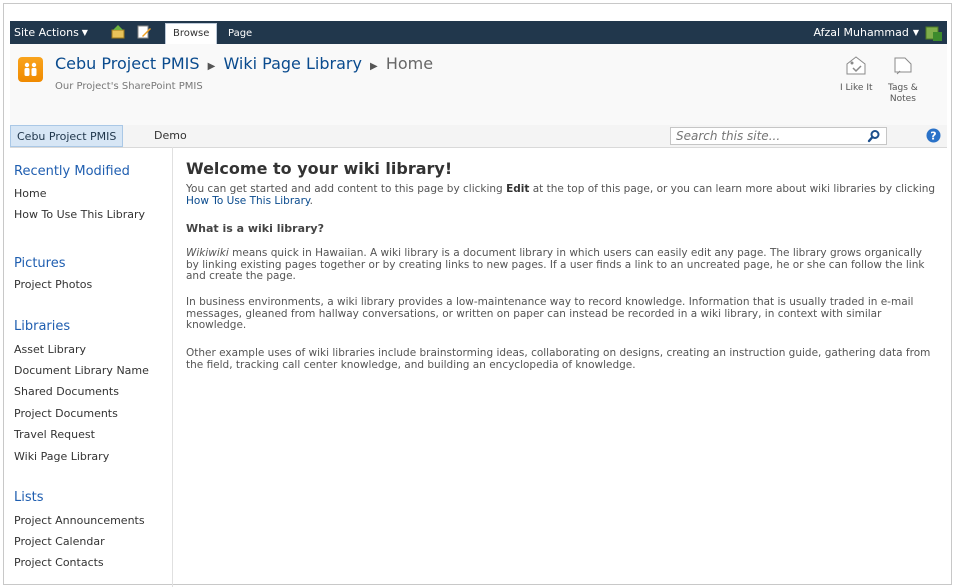  What do you see at coordinates (79, 214) in the screenshot?
I see `sidebar-item-how-to-use: How To Use This Library` at bounding box center [79, 214].